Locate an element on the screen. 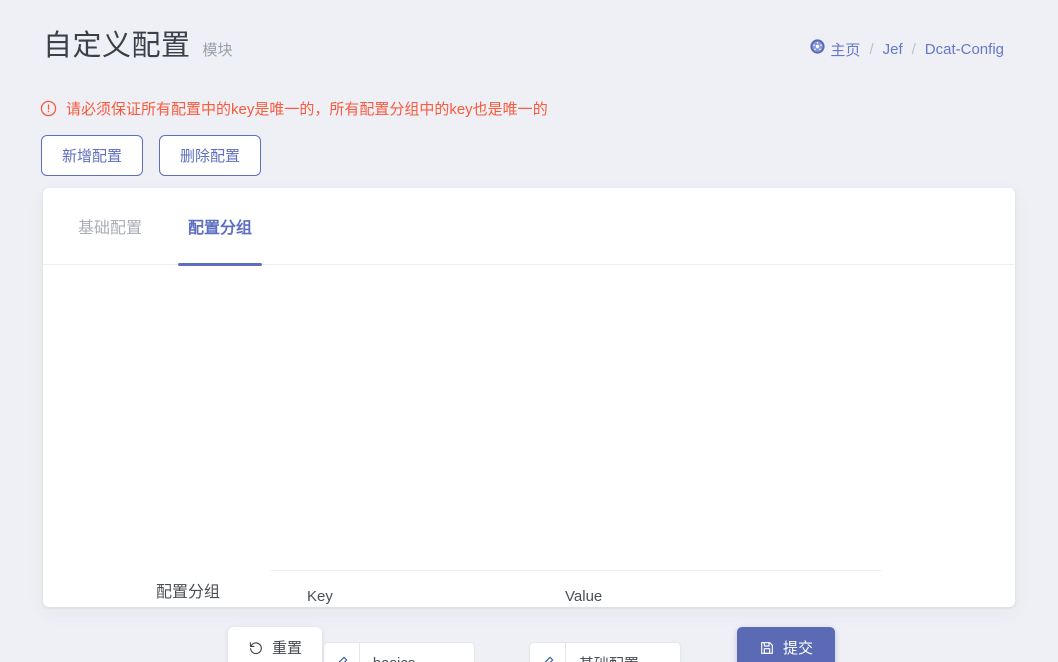  page-subtitle: 模块 is located at coordinates (217, 50).